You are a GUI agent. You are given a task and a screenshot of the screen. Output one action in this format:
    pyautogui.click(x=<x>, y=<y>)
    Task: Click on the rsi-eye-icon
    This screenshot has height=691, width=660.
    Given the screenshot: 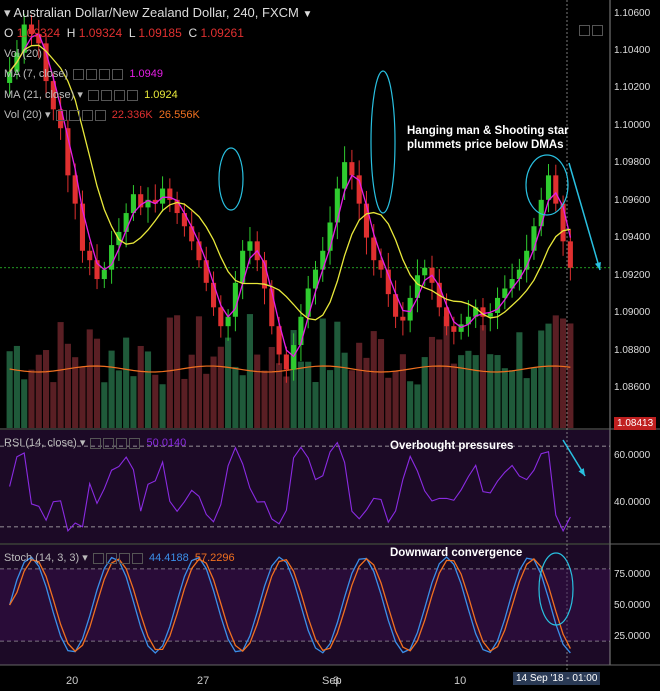 What is the action you would take?
    pyautogui.click(x=96, y=443)
    